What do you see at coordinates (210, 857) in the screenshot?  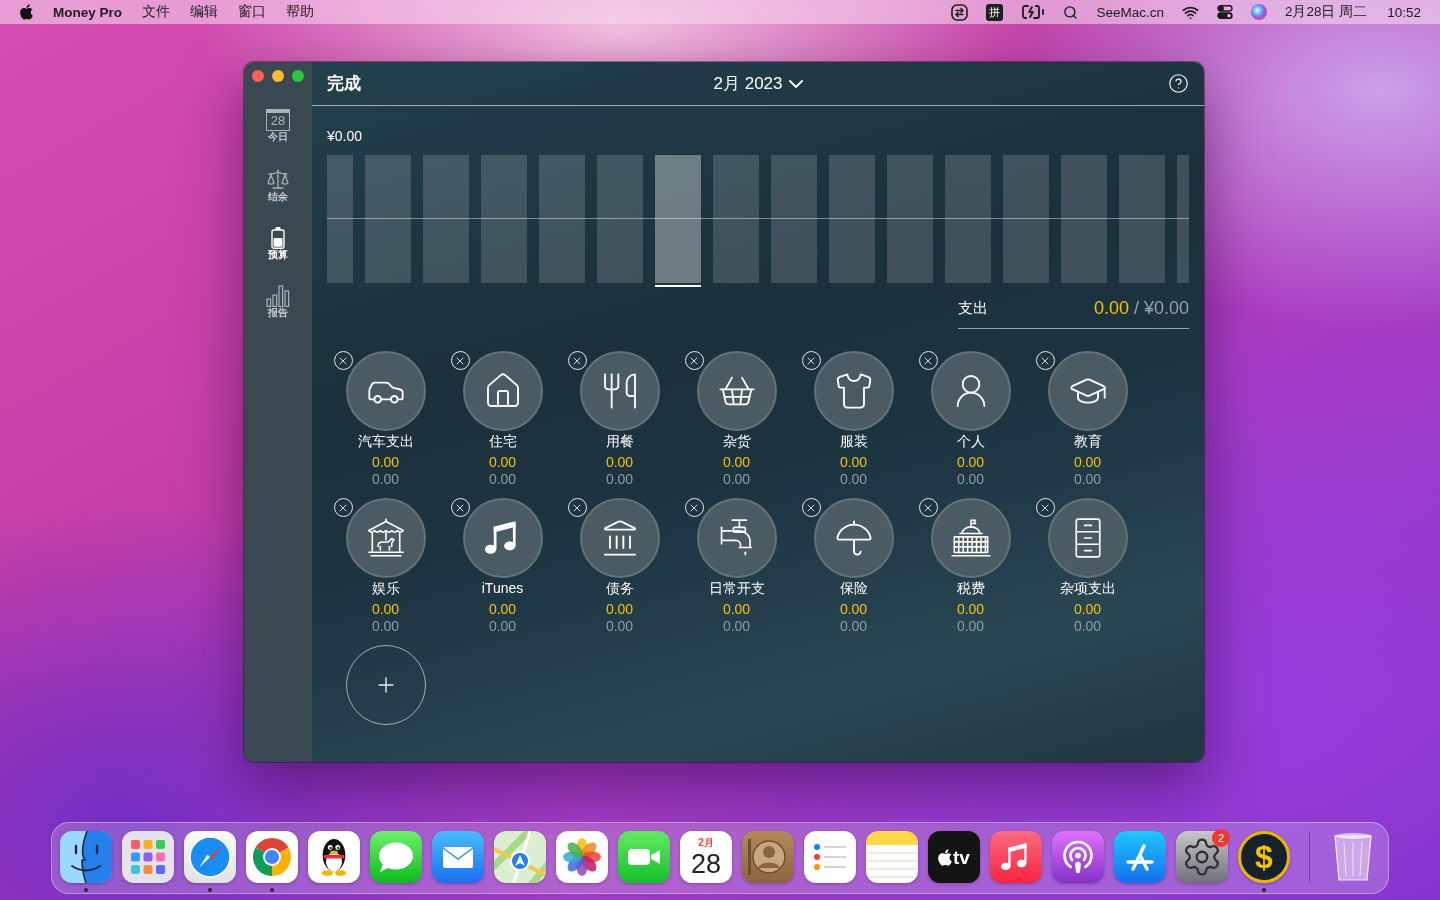 I see `compass-icon` at bounding box center [210, 857].